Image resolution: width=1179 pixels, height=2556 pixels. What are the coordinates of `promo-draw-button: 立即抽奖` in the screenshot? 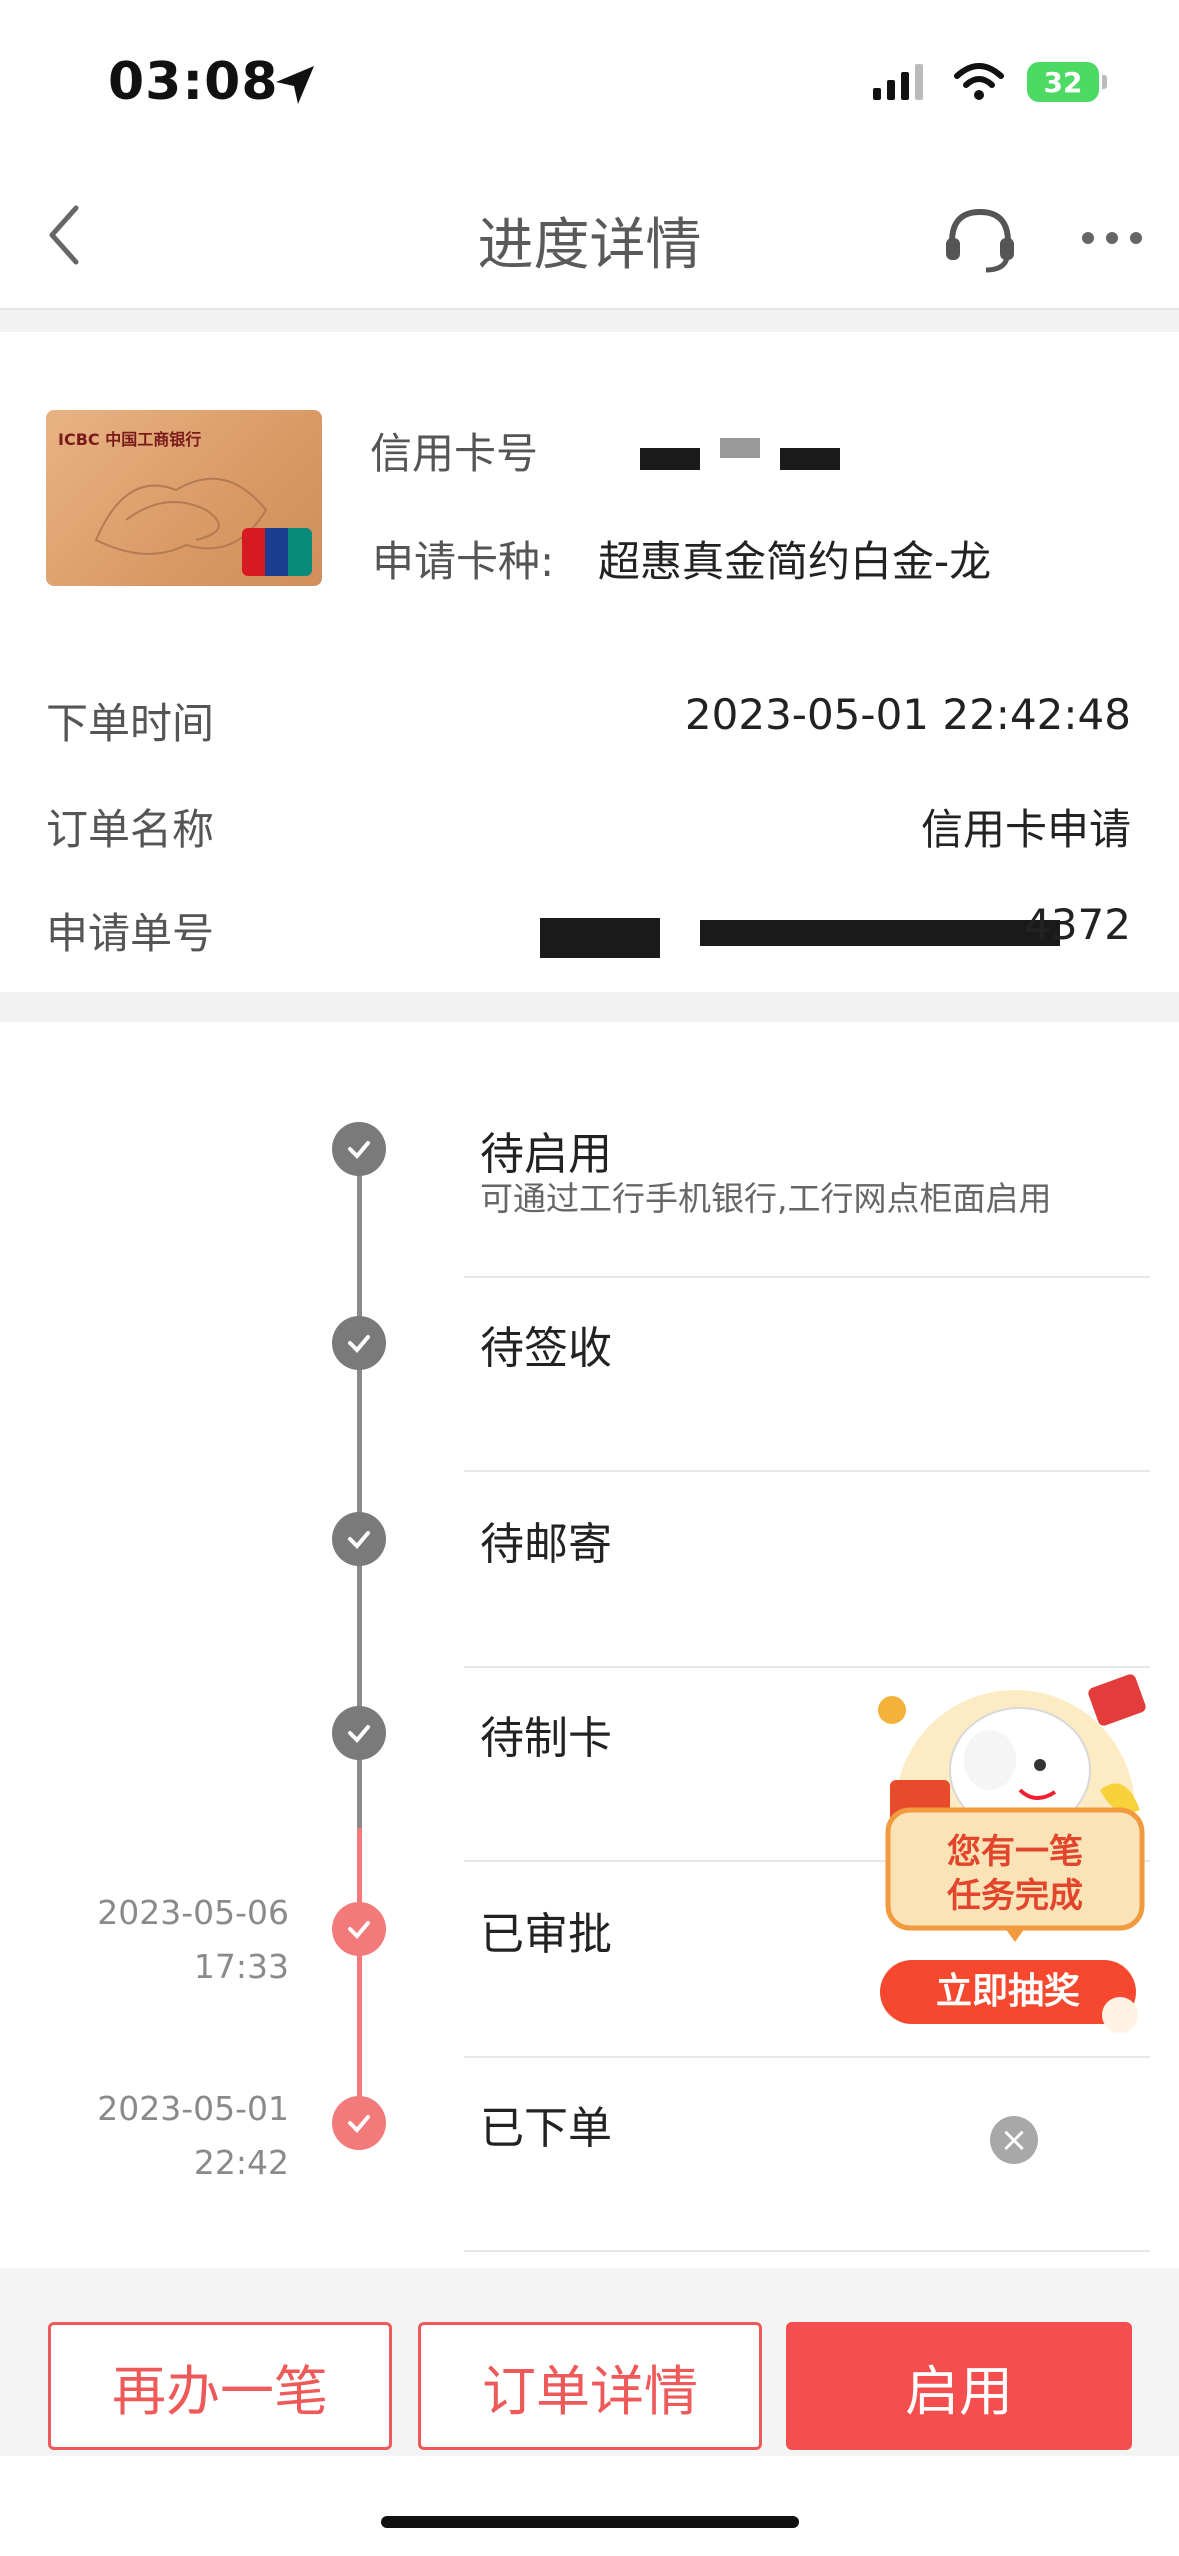 It's located at (1008, 1992).